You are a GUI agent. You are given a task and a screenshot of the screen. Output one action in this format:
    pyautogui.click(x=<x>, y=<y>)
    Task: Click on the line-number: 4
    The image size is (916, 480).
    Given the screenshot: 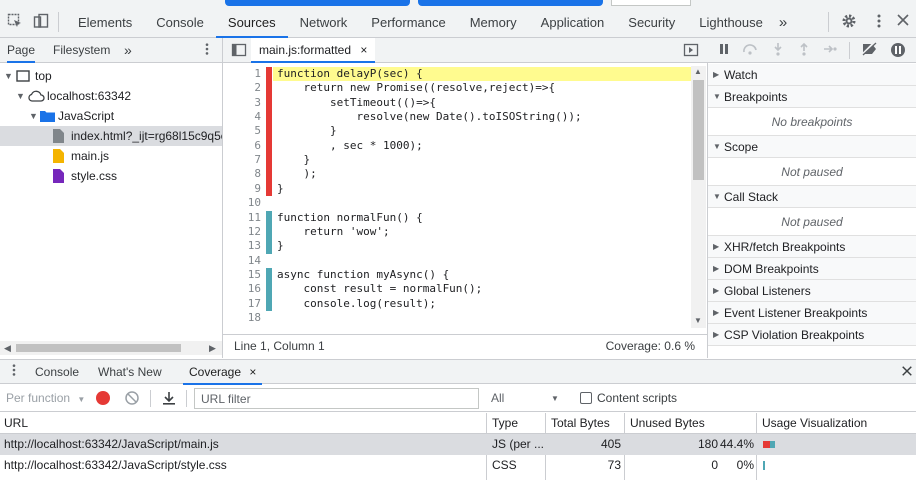 What is the action you would take?
    pyautogui.click(x=242, y=117)
    